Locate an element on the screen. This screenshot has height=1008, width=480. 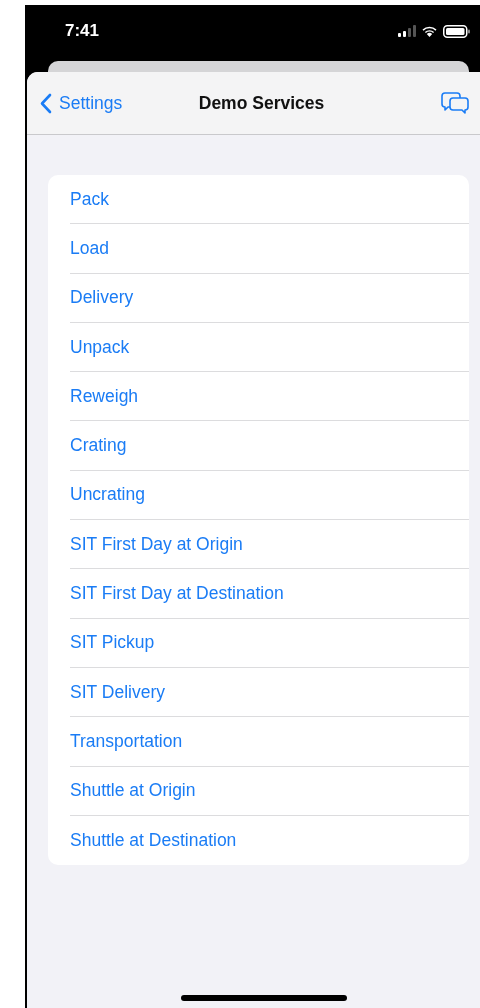
chevron-left-icon is located at coordinates (46, 103).